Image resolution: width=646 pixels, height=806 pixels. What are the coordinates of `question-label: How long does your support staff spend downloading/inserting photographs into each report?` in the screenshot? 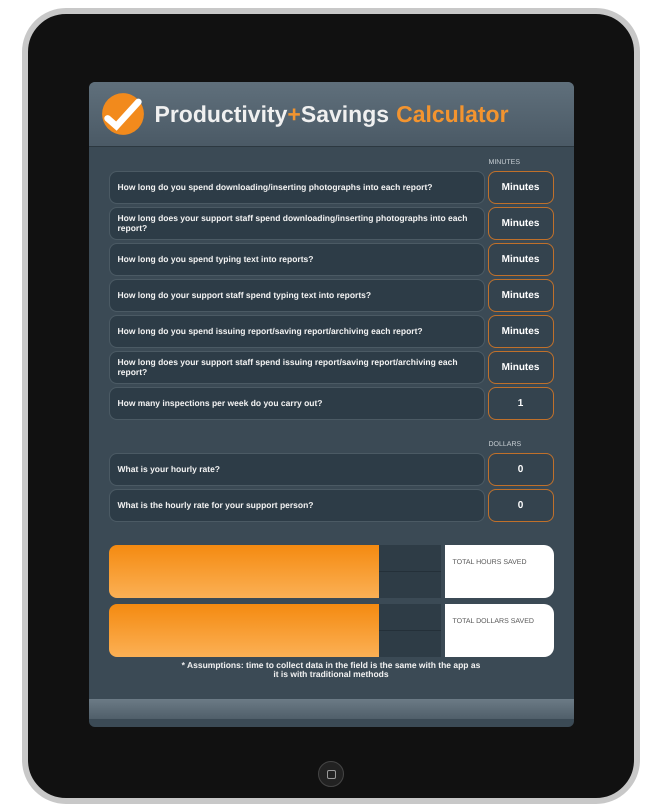 It's located at (296, 223).